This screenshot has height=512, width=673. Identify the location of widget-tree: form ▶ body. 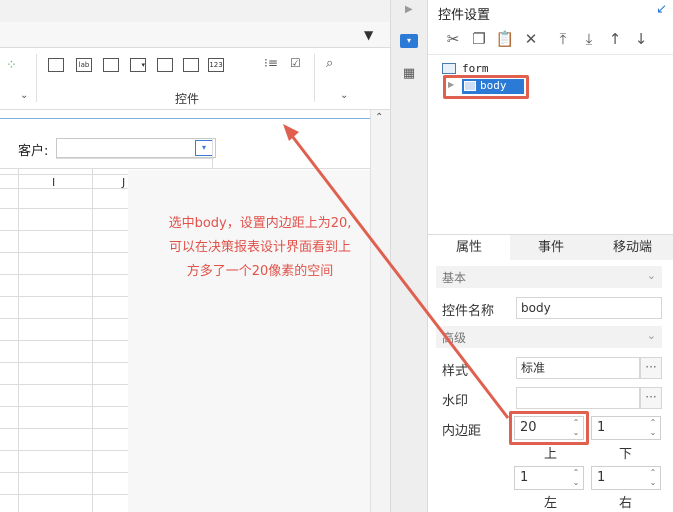
(550, 144).